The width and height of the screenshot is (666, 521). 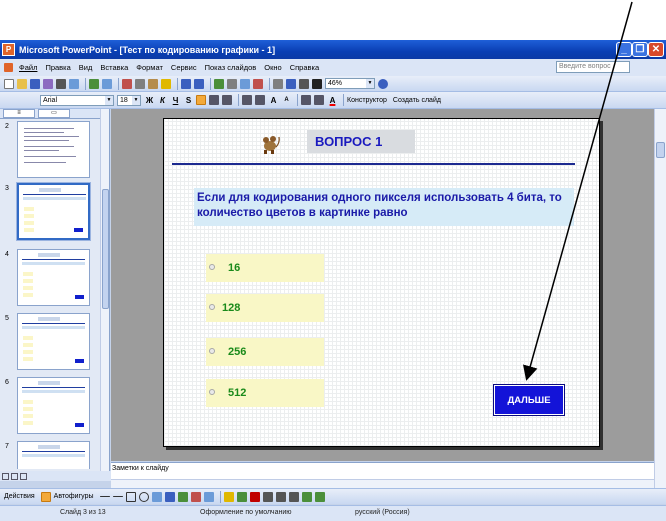 What do you see at coordinates (208, 496) in the screenshot?
I see `picture-icon` at bounding box center [208, 496].